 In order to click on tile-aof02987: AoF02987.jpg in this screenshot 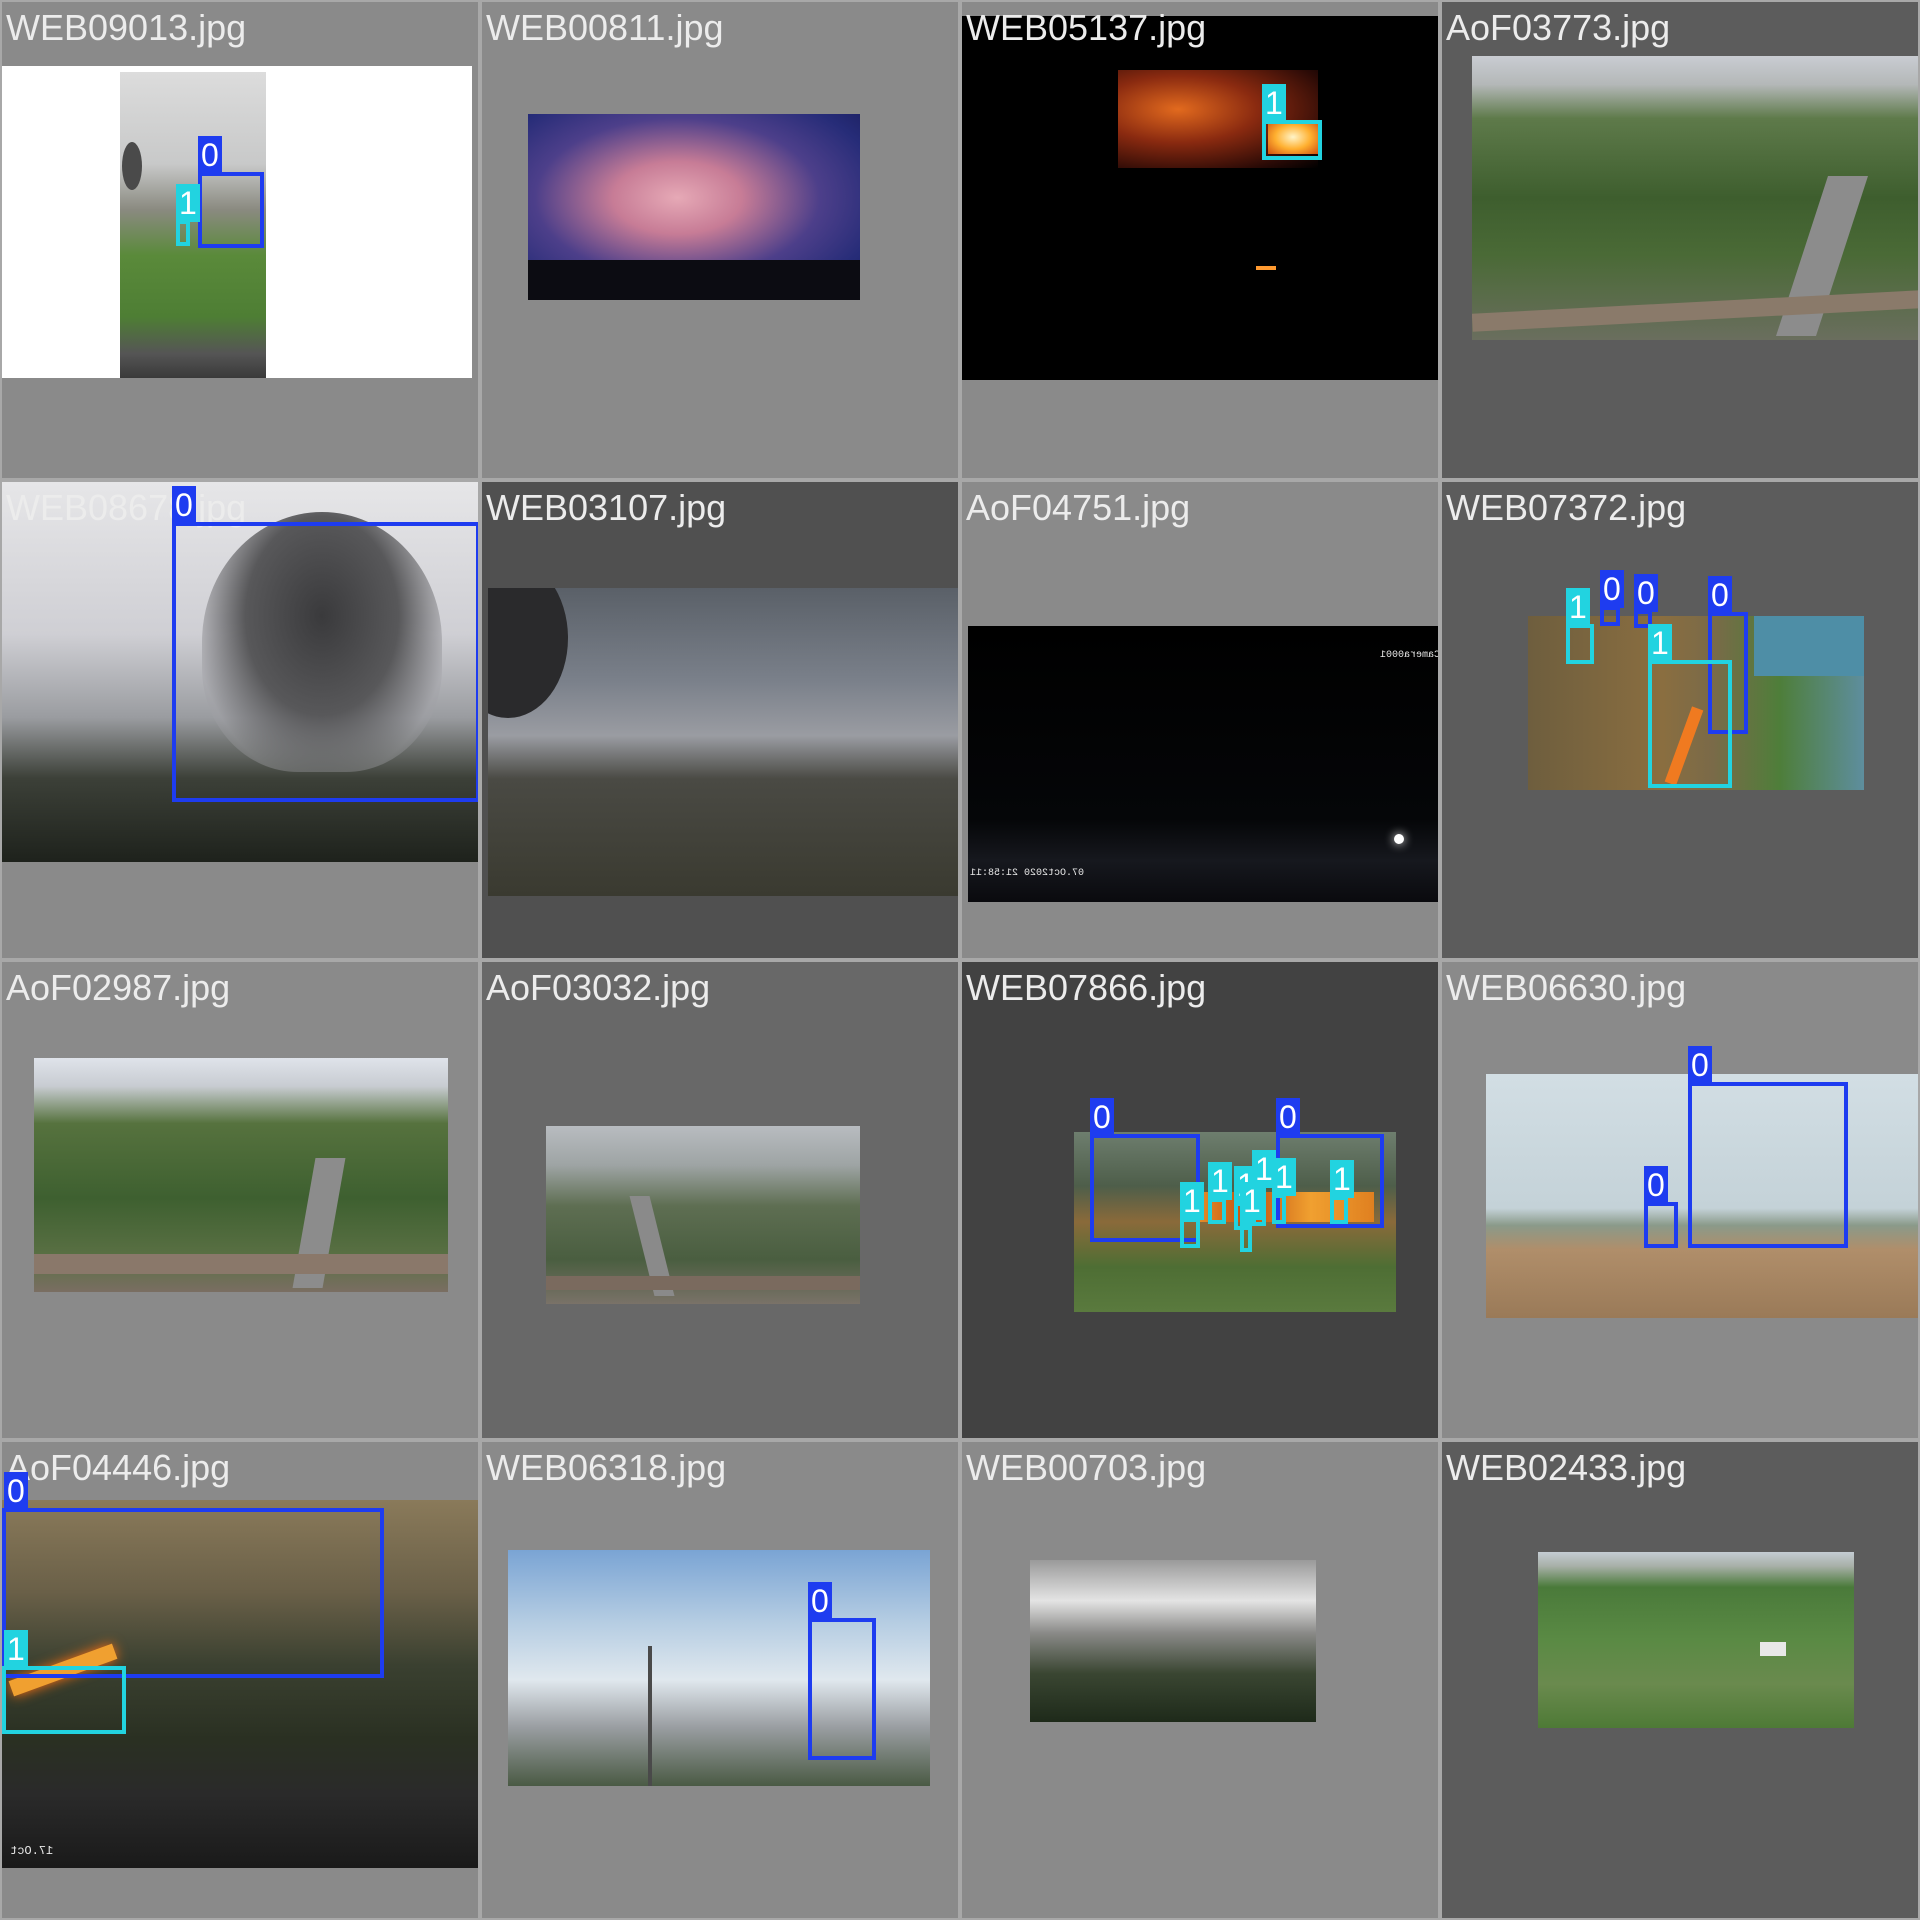, I will do `click(240, 1200)`.